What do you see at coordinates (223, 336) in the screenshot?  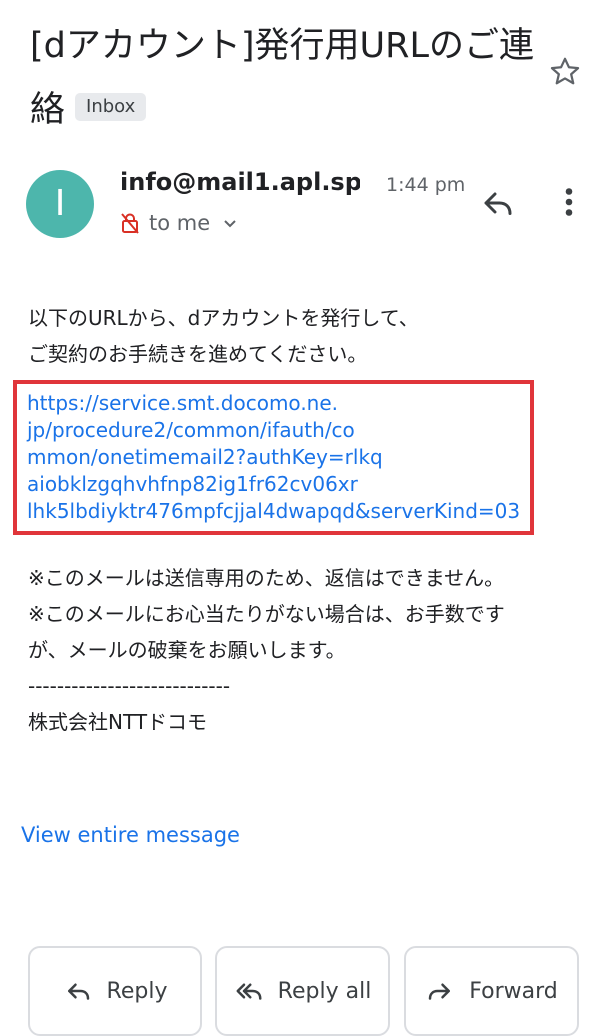 I see `body-intro: 以下のURLから、dアカウントを発行して、 ご契約のお手続きを進めてください。` at bounding box center [223, 336].